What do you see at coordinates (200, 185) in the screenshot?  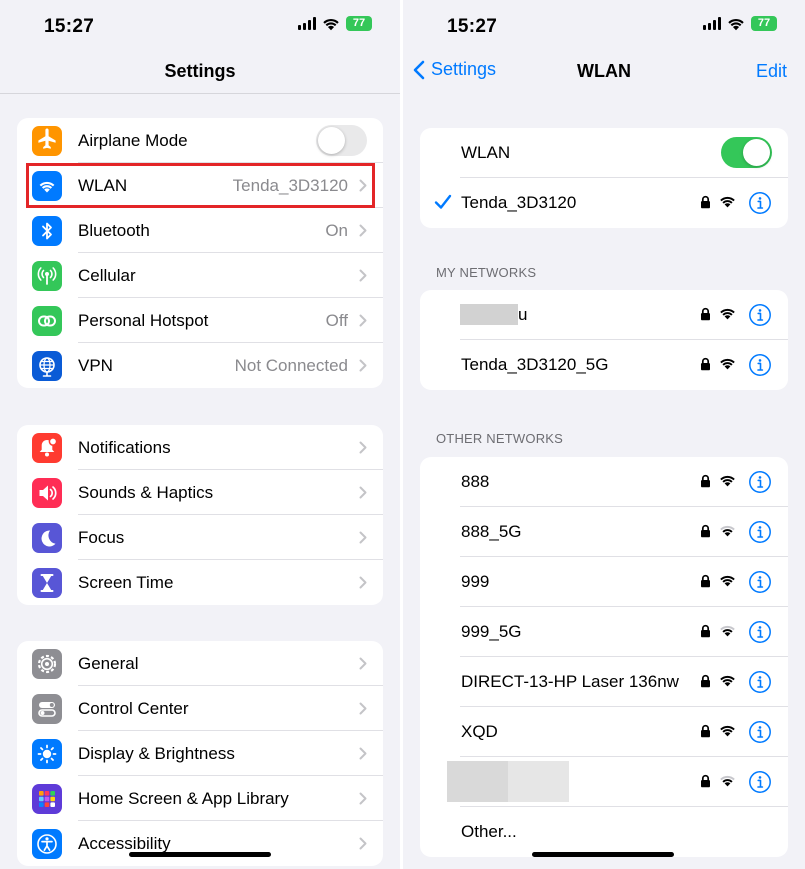 I see `wlan-highlight-box` at bounding box center [200, 185].